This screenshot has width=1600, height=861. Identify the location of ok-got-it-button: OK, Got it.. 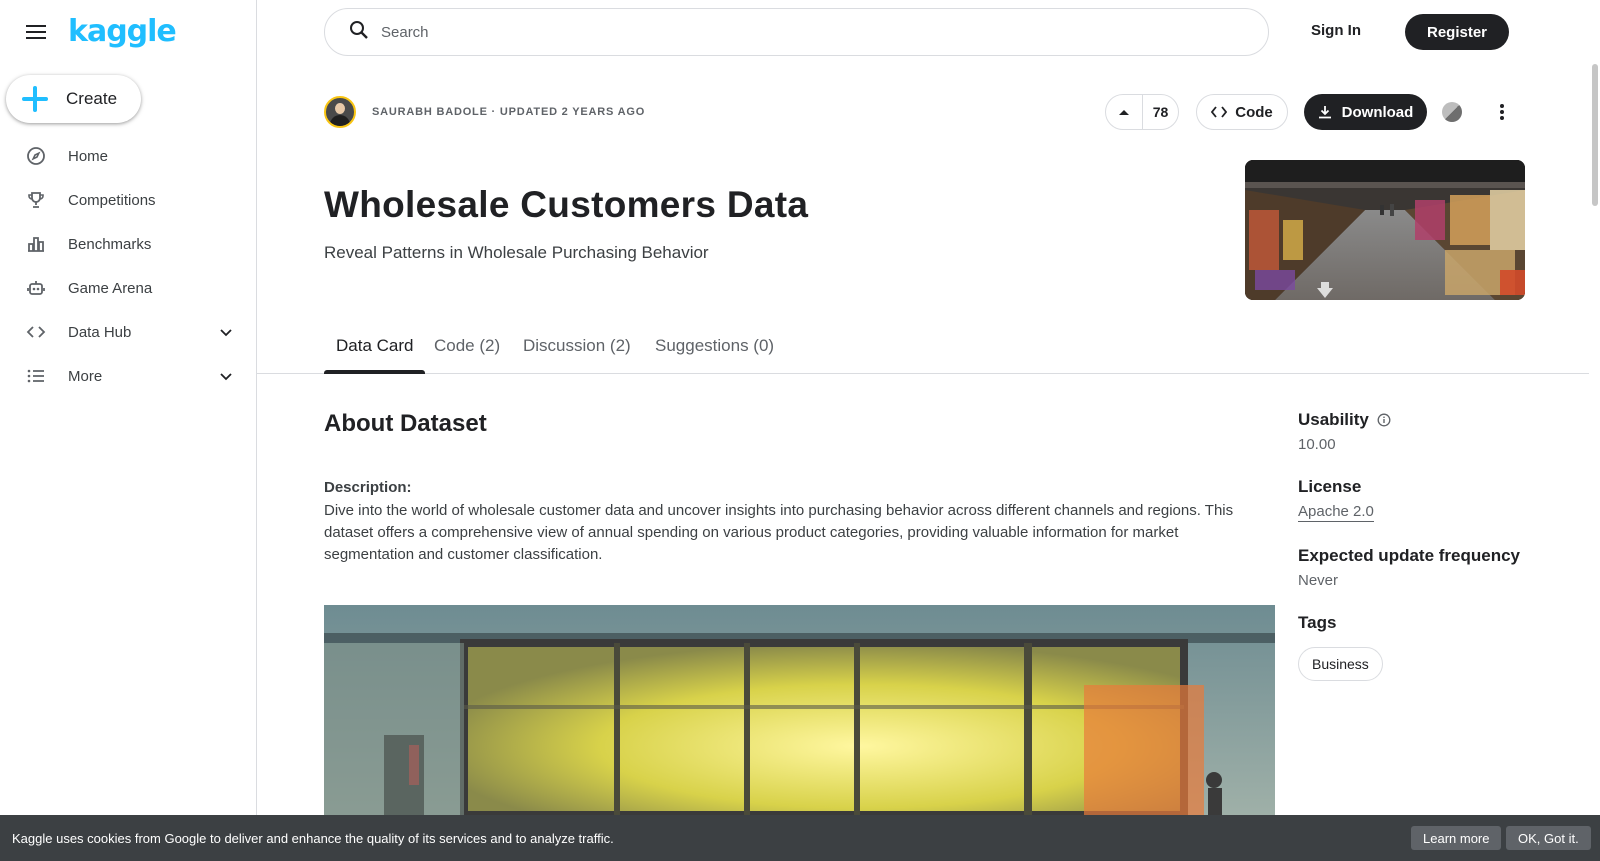
(1548, 838).